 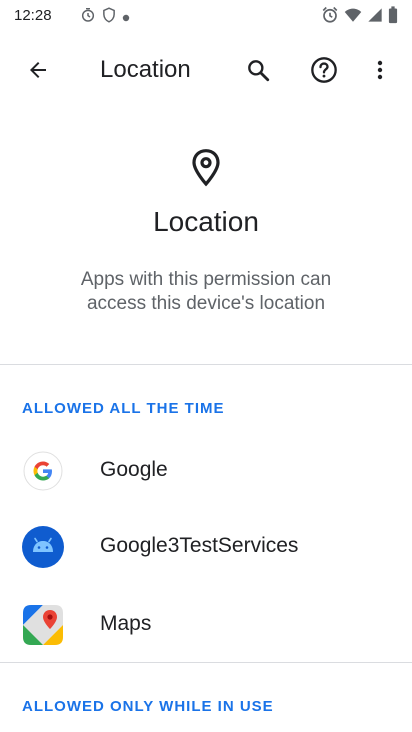 I want to click on permission-title: Location, so click(x=206, y=221).